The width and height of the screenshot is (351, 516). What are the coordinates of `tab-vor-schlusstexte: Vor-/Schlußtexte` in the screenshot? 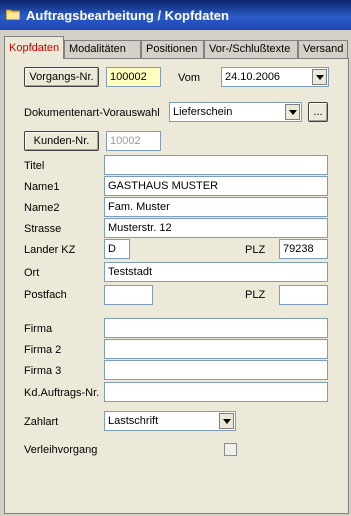 It's located at (251, 49).